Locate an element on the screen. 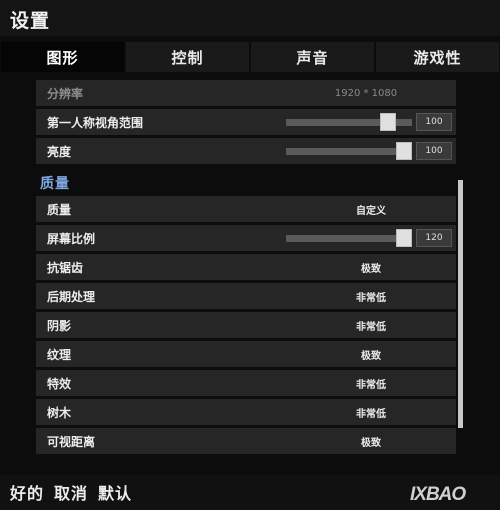 This screenshot has height=510, width=500. effects-label: 特效 is located at coordinates (59, 383).